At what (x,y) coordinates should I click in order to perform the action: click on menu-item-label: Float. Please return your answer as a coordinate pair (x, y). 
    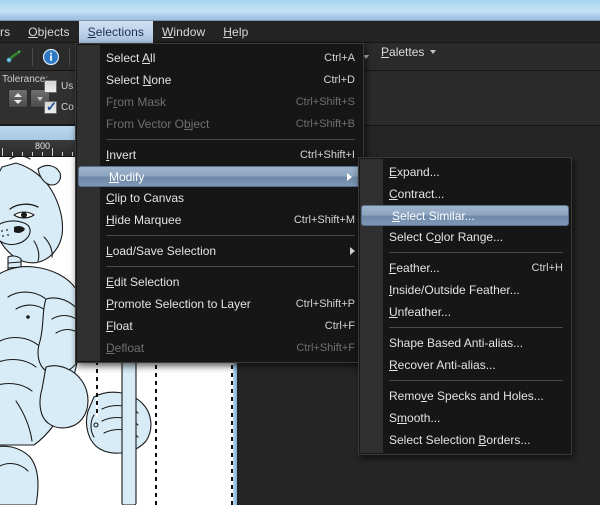
    Looking at the image, I should click on (119, 326).